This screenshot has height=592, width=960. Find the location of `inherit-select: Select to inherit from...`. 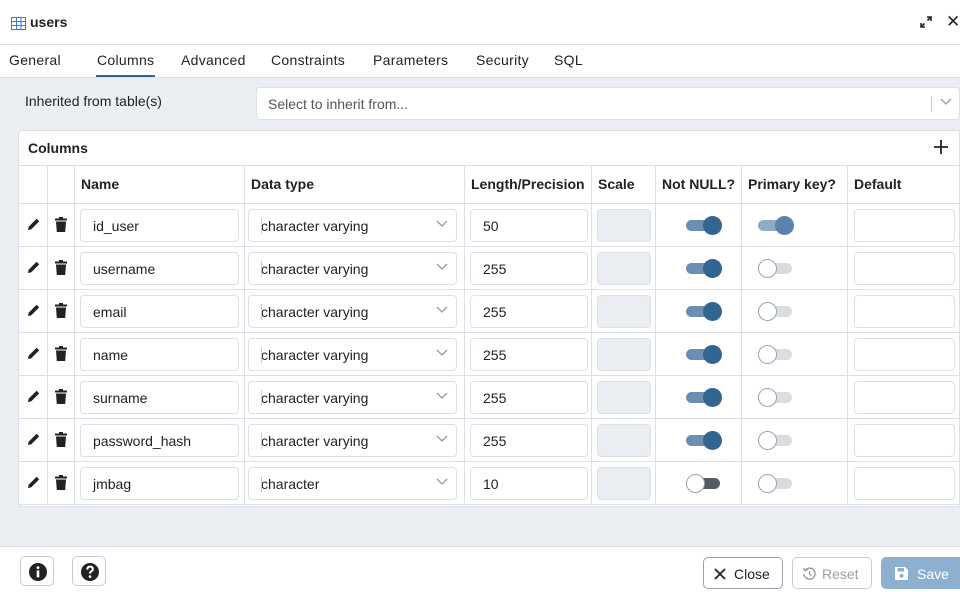

inherit-select: Select to inherit from... is located at coordinates (608, 103).